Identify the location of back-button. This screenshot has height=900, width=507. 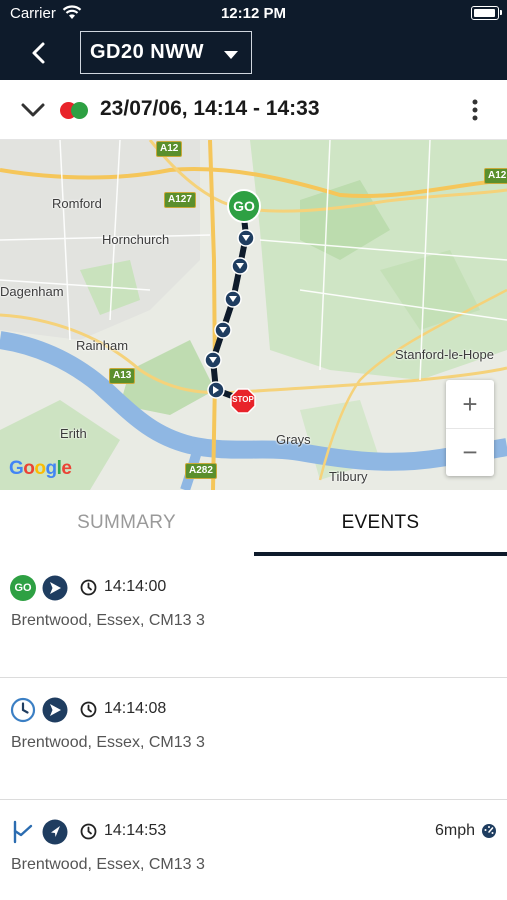
(39, 53).